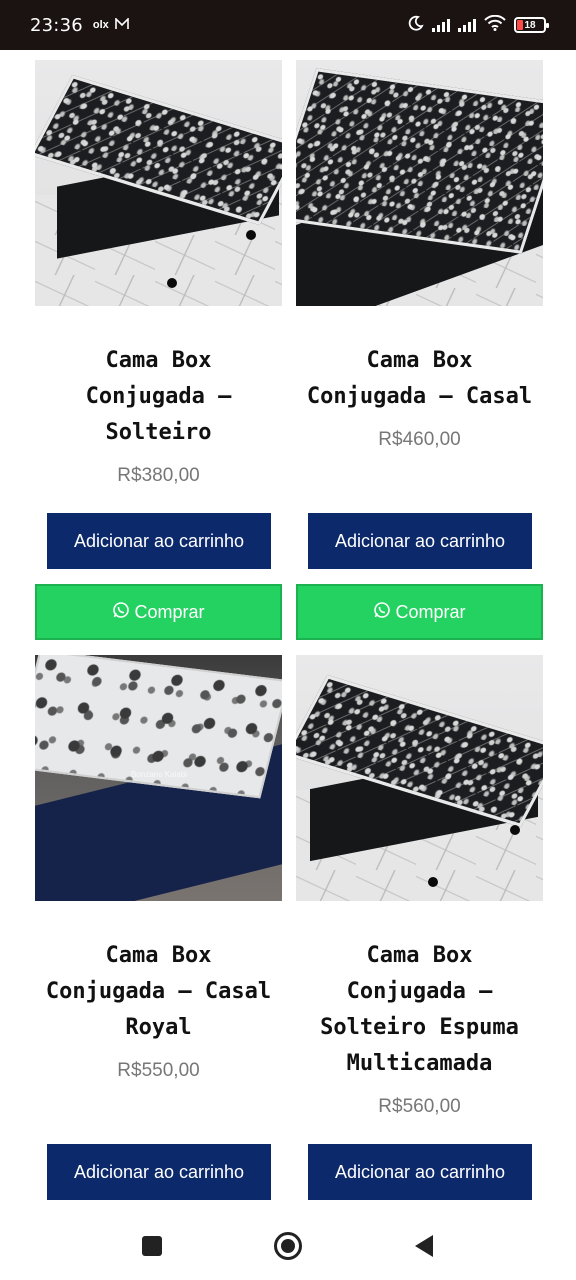 Image resolution: width=576 pixels, height=1280 pixels. What do you see at coordinates (110, 25) in the screenshot?
I see `status-app-icons: olx` at bounding box center [110, 25].